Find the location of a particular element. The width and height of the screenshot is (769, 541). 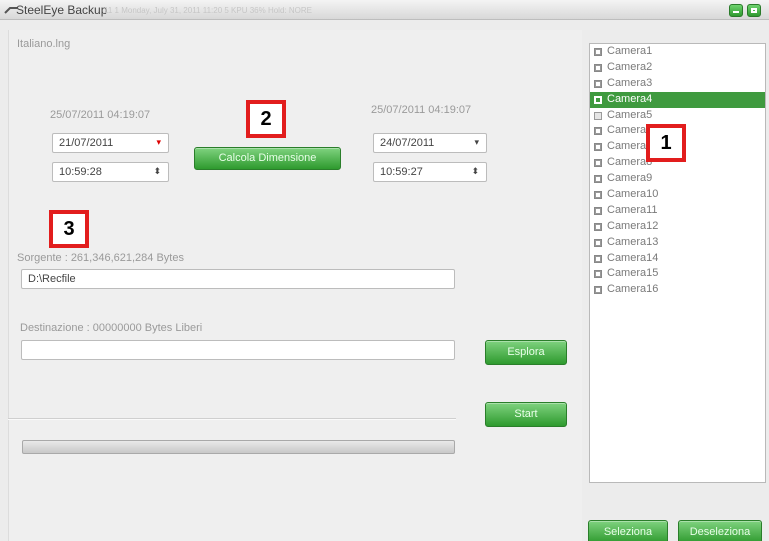

camera-list-item: Camera16 is located at coordinates (677, 290).